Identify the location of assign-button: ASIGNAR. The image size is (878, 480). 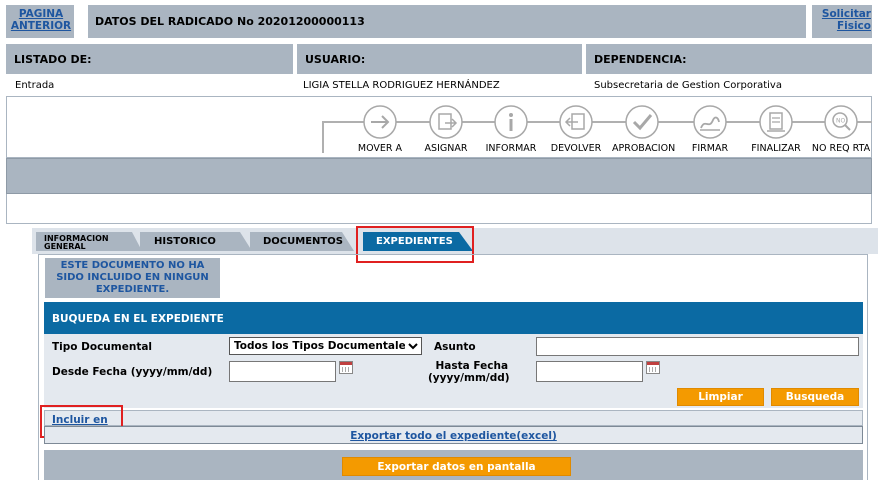
(446, 129).